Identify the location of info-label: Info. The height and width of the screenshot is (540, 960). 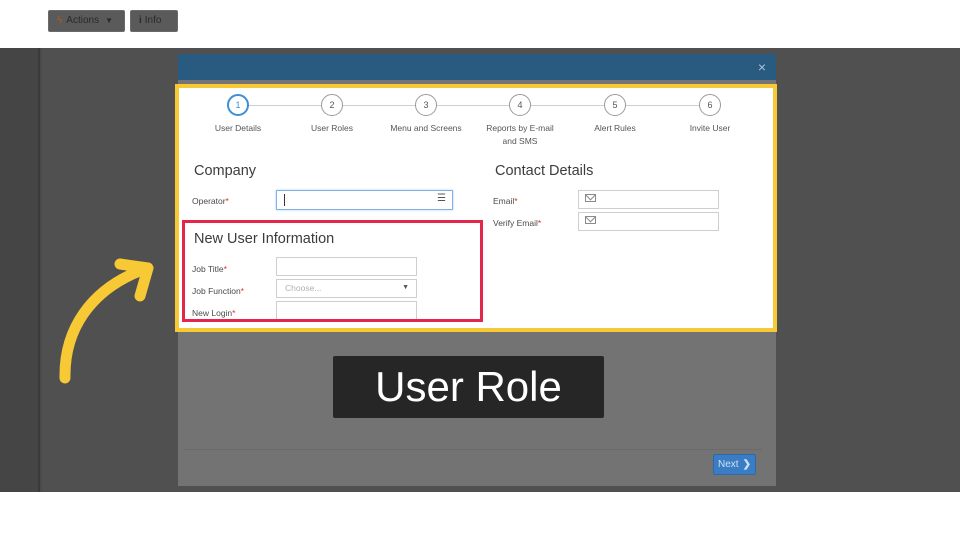
(153, 20).